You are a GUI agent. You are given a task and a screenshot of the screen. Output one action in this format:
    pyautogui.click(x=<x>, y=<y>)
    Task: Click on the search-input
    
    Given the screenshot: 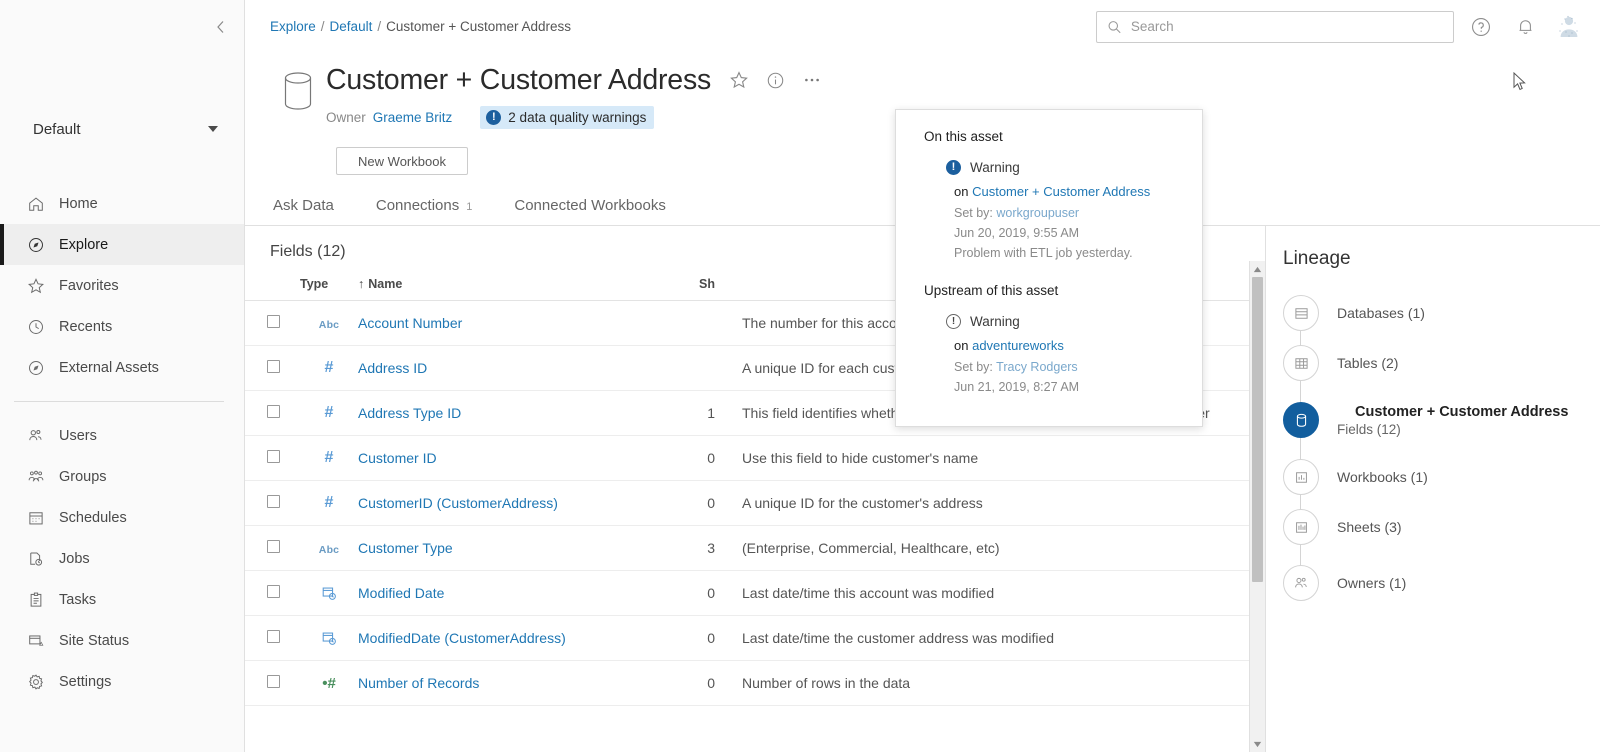 What is the action you would take?
    pyautogui.click(x=1286, y=26)
    